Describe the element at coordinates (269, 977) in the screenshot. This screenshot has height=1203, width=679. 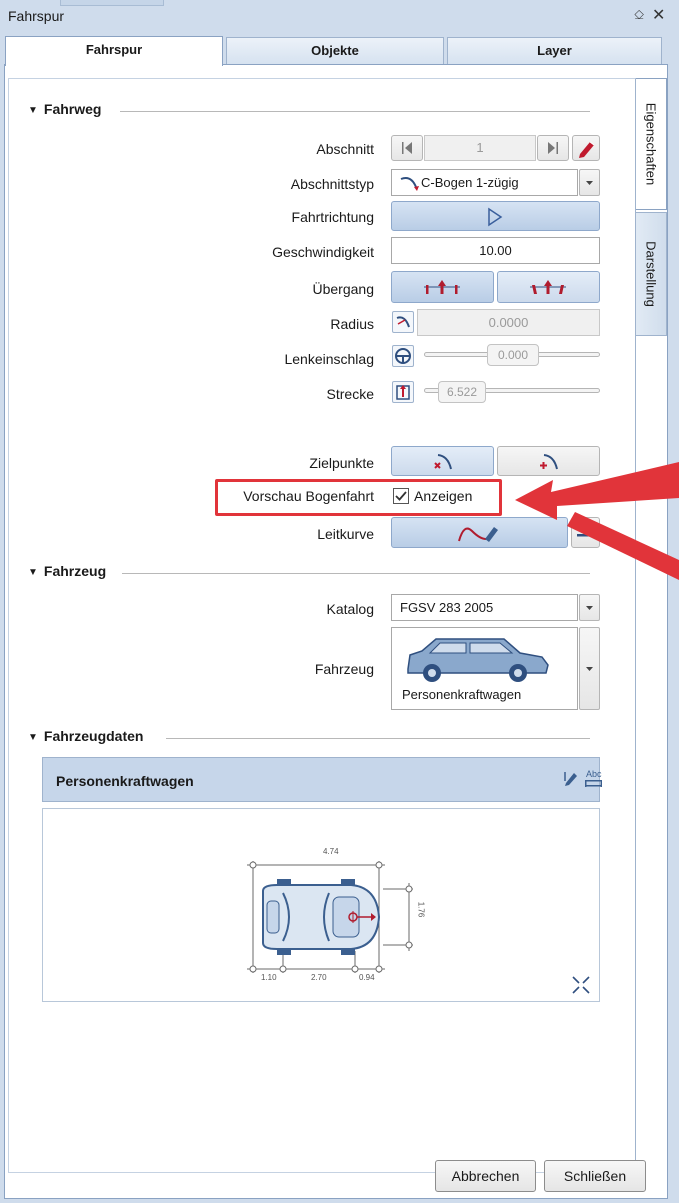
I see `dim-front-overhang: 1.10` at that location.